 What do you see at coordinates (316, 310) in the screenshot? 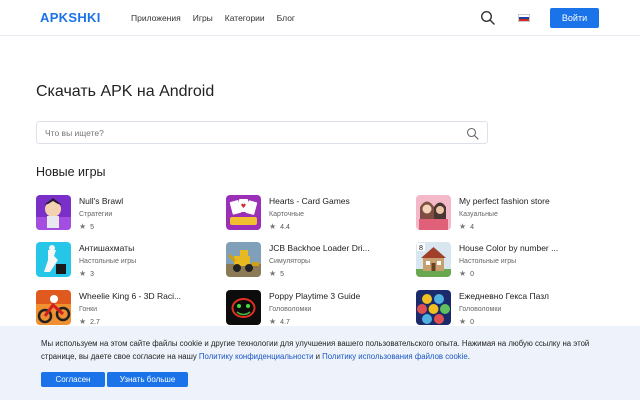
I see `game-card: Poppy Playtime 3 Guide Головоломки ★ 4.7` at bounding box center [316, 310].